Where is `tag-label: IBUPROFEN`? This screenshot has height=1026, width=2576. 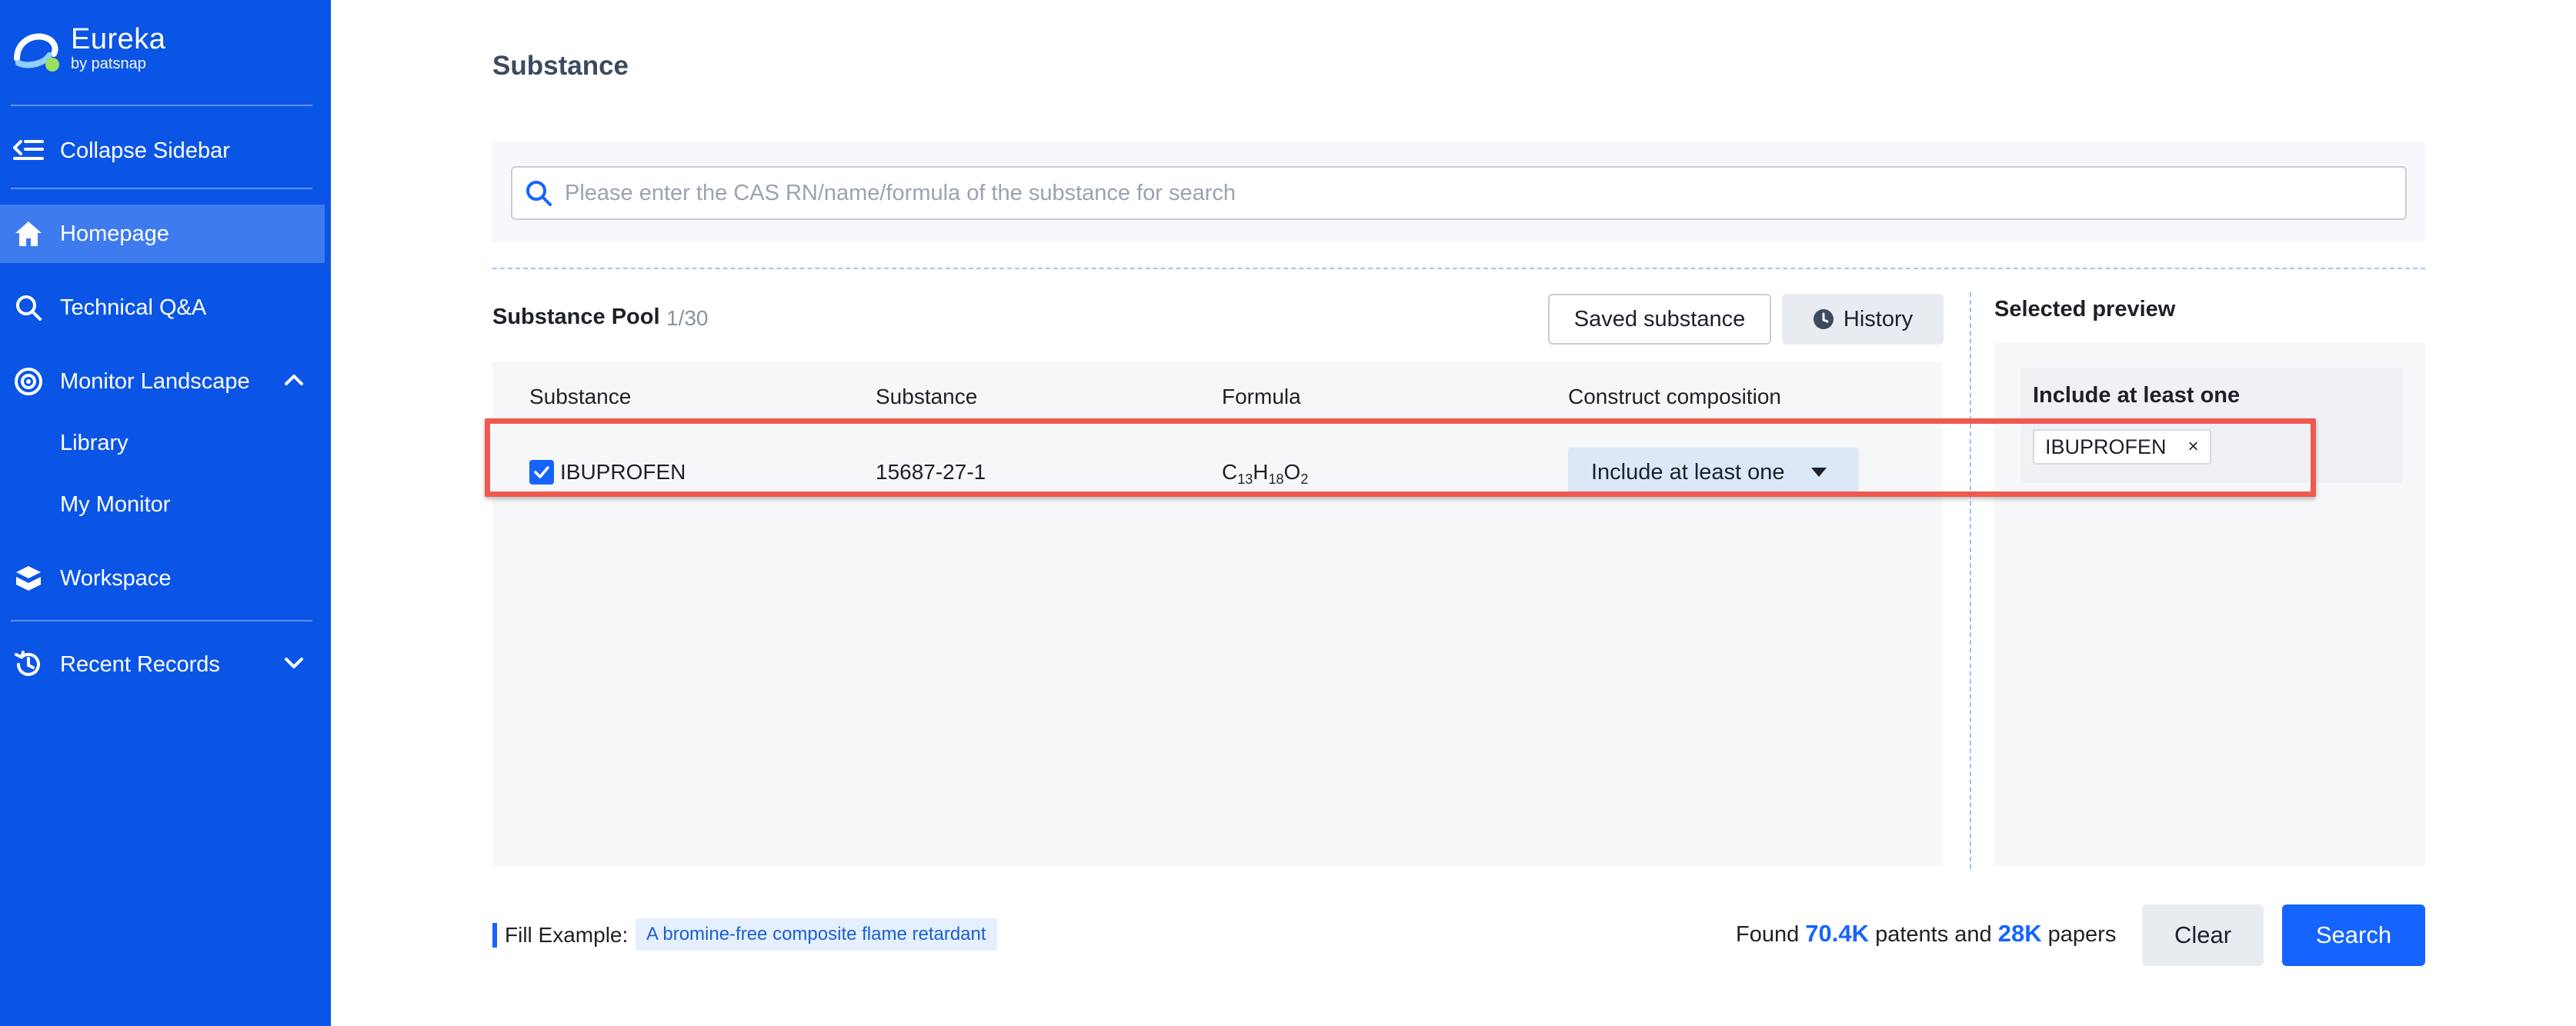
tag-label: IBUPROFEN is located at coordinates (2106, 447).